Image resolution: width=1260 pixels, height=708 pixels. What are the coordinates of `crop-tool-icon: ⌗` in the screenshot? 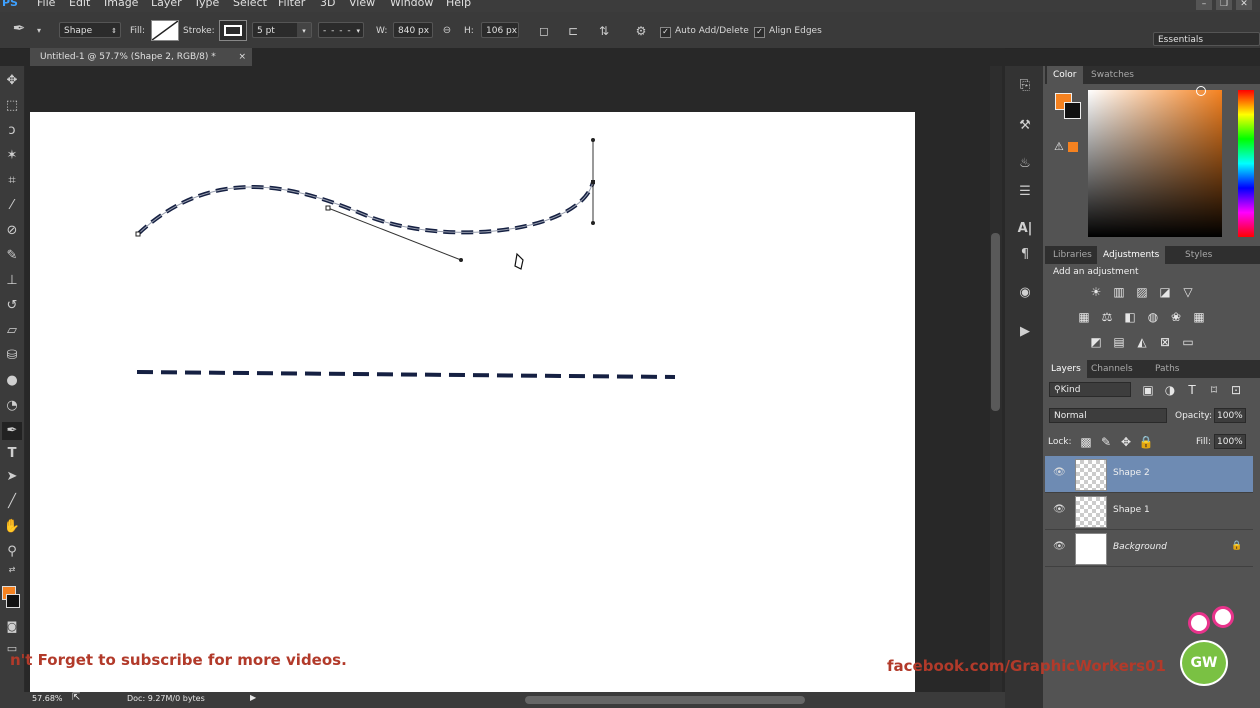 It's located at (12, 181).